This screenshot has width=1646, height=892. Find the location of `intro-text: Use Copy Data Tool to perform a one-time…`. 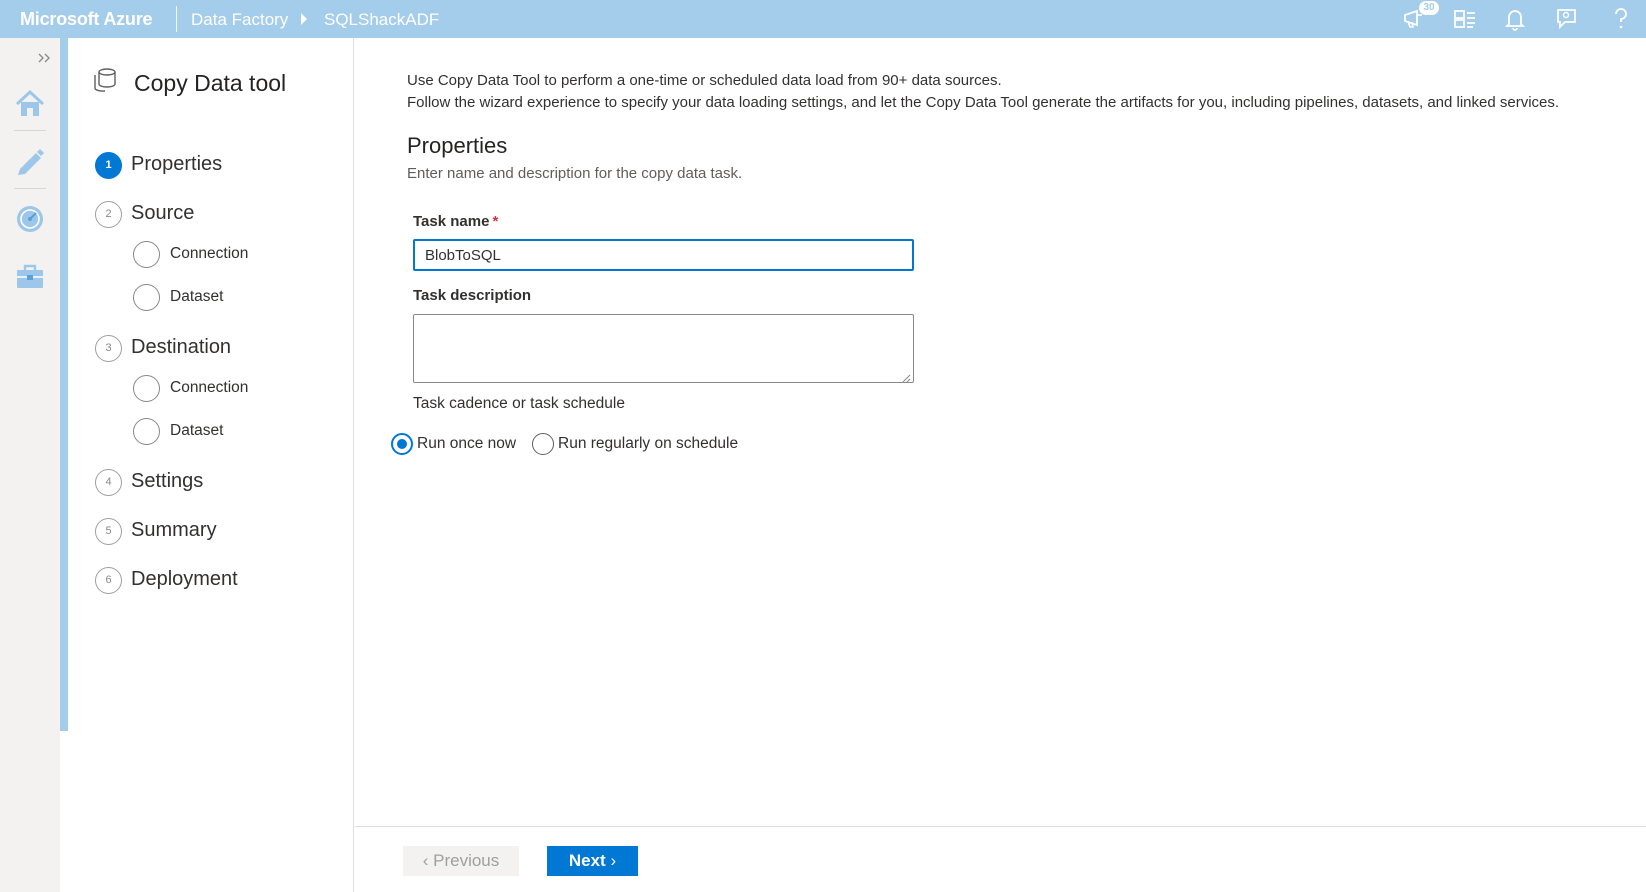

intro-text: Use Copy Data Tool to perform a one-time… is located at coordinates (983, 92).